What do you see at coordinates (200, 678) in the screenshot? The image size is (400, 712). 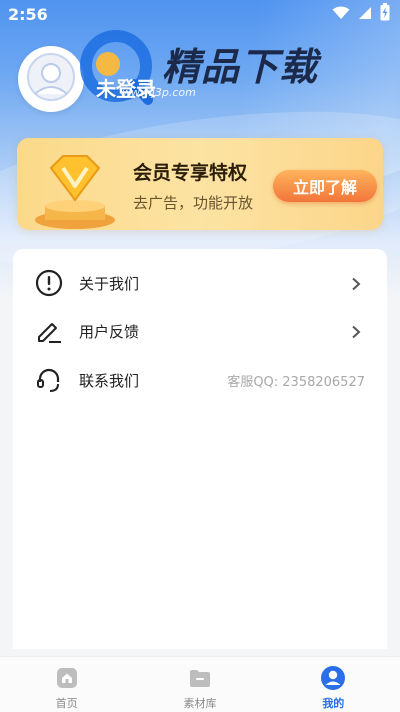 I see `folder-icon` at bounding box center [200, 678].